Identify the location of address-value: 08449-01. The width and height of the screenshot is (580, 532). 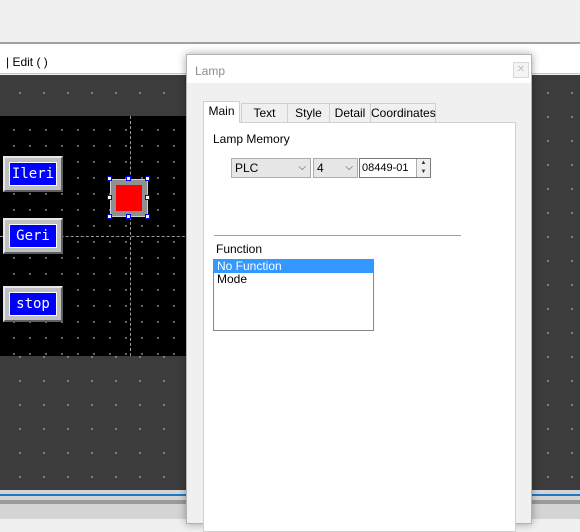
(385, 168).